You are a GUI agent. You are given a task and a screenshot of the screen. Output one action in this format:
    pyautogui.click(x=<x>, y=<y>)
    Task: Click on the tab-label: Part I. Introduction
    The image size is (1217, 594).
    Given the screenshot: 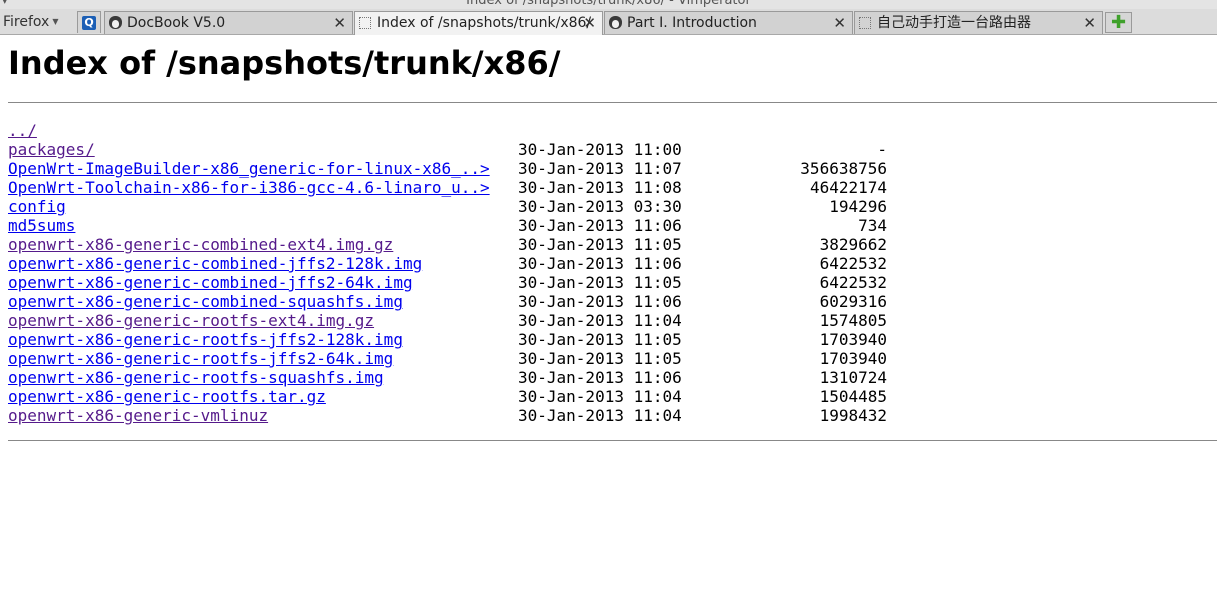 What is the action you would take?
    pyautogui.click(x=692, y=23)
    